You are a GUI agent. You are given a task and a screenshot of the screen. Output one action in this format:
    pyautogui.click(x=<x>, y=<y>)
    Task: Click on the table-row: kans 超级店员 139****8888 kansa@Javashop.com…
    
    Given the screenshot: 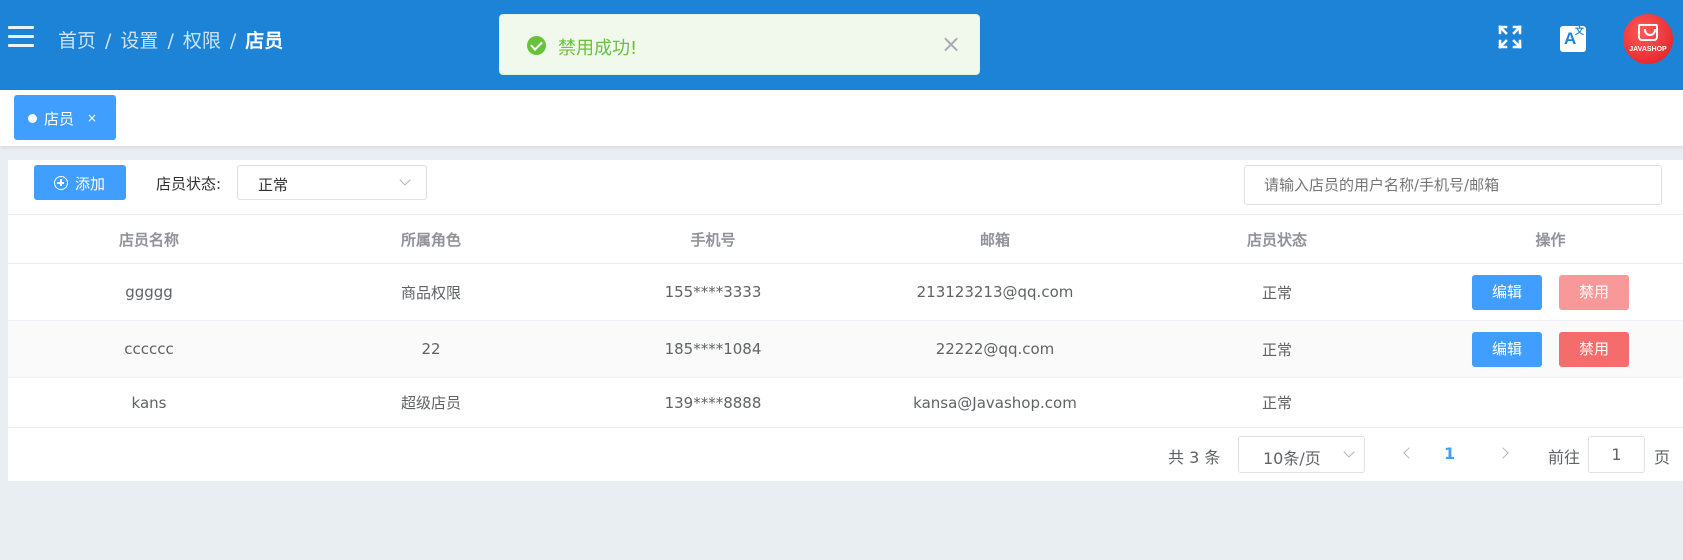 What is the action you would take?
    pyautogui.click(x=845, y=403)
    